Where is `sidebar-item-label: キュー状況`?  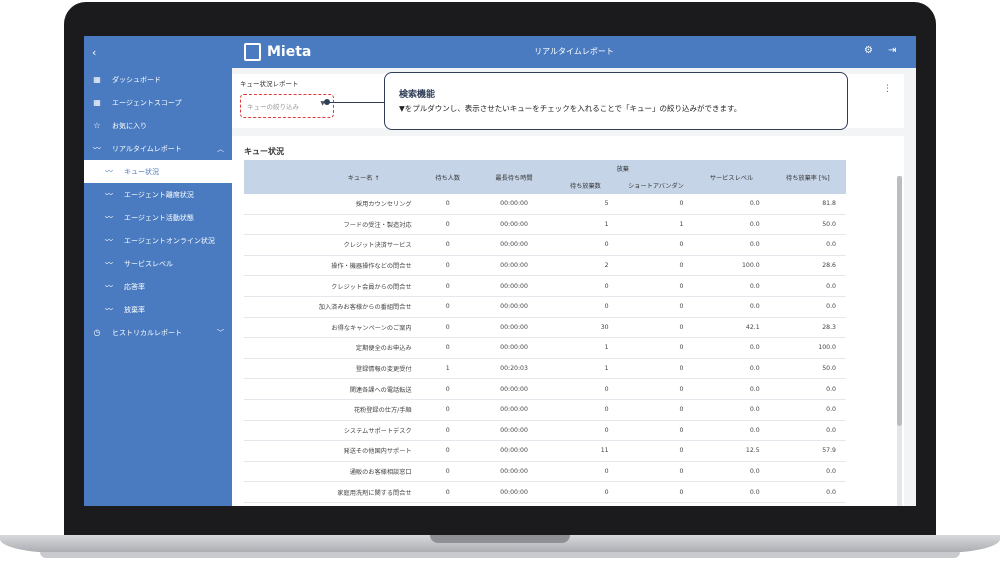
sidebar-item-label: キュー状況 is located at coordinates (141, 171).